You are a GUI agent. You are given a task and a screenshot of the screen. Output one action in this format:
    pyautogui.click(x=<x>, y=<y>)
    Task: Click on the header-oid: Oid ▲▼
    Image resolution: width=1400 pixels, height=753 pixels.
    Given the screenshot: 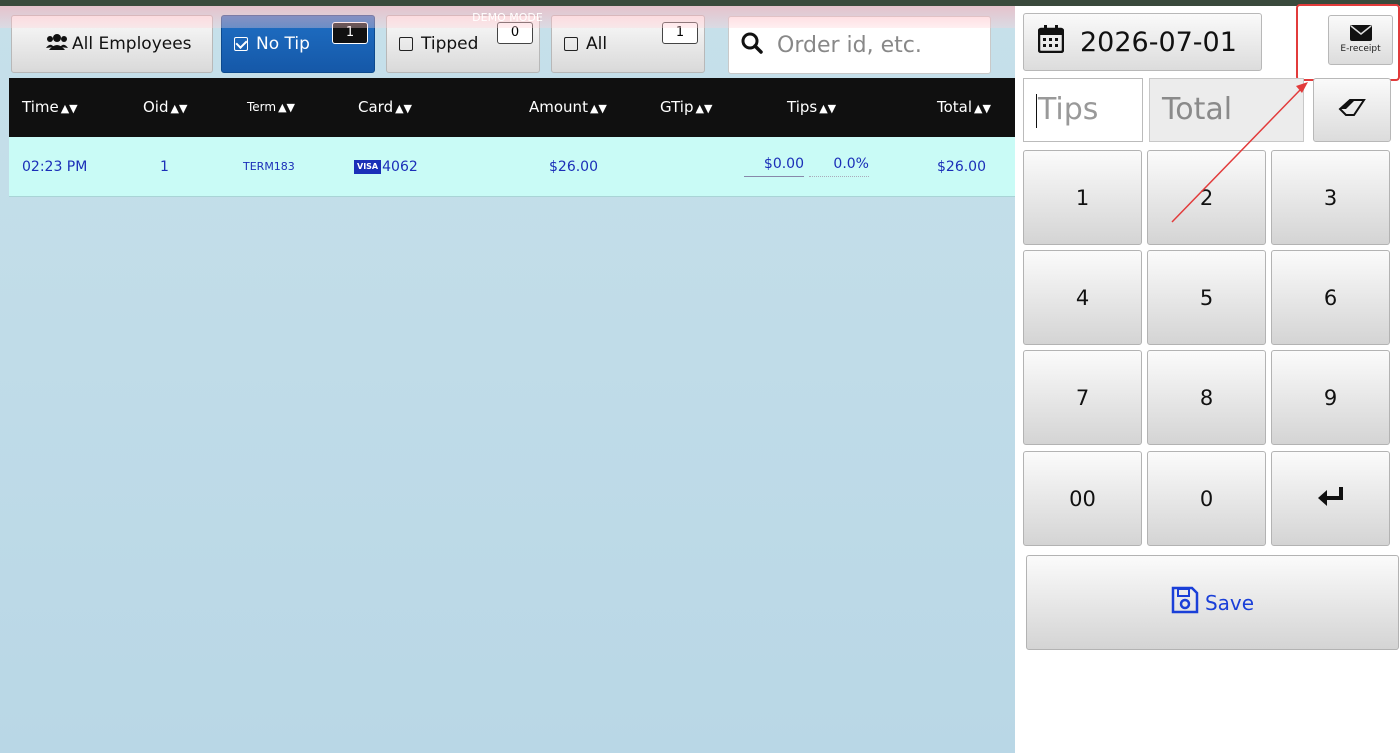 What is the action you would take?
    pyautogui.click(x=165, y=107)
    